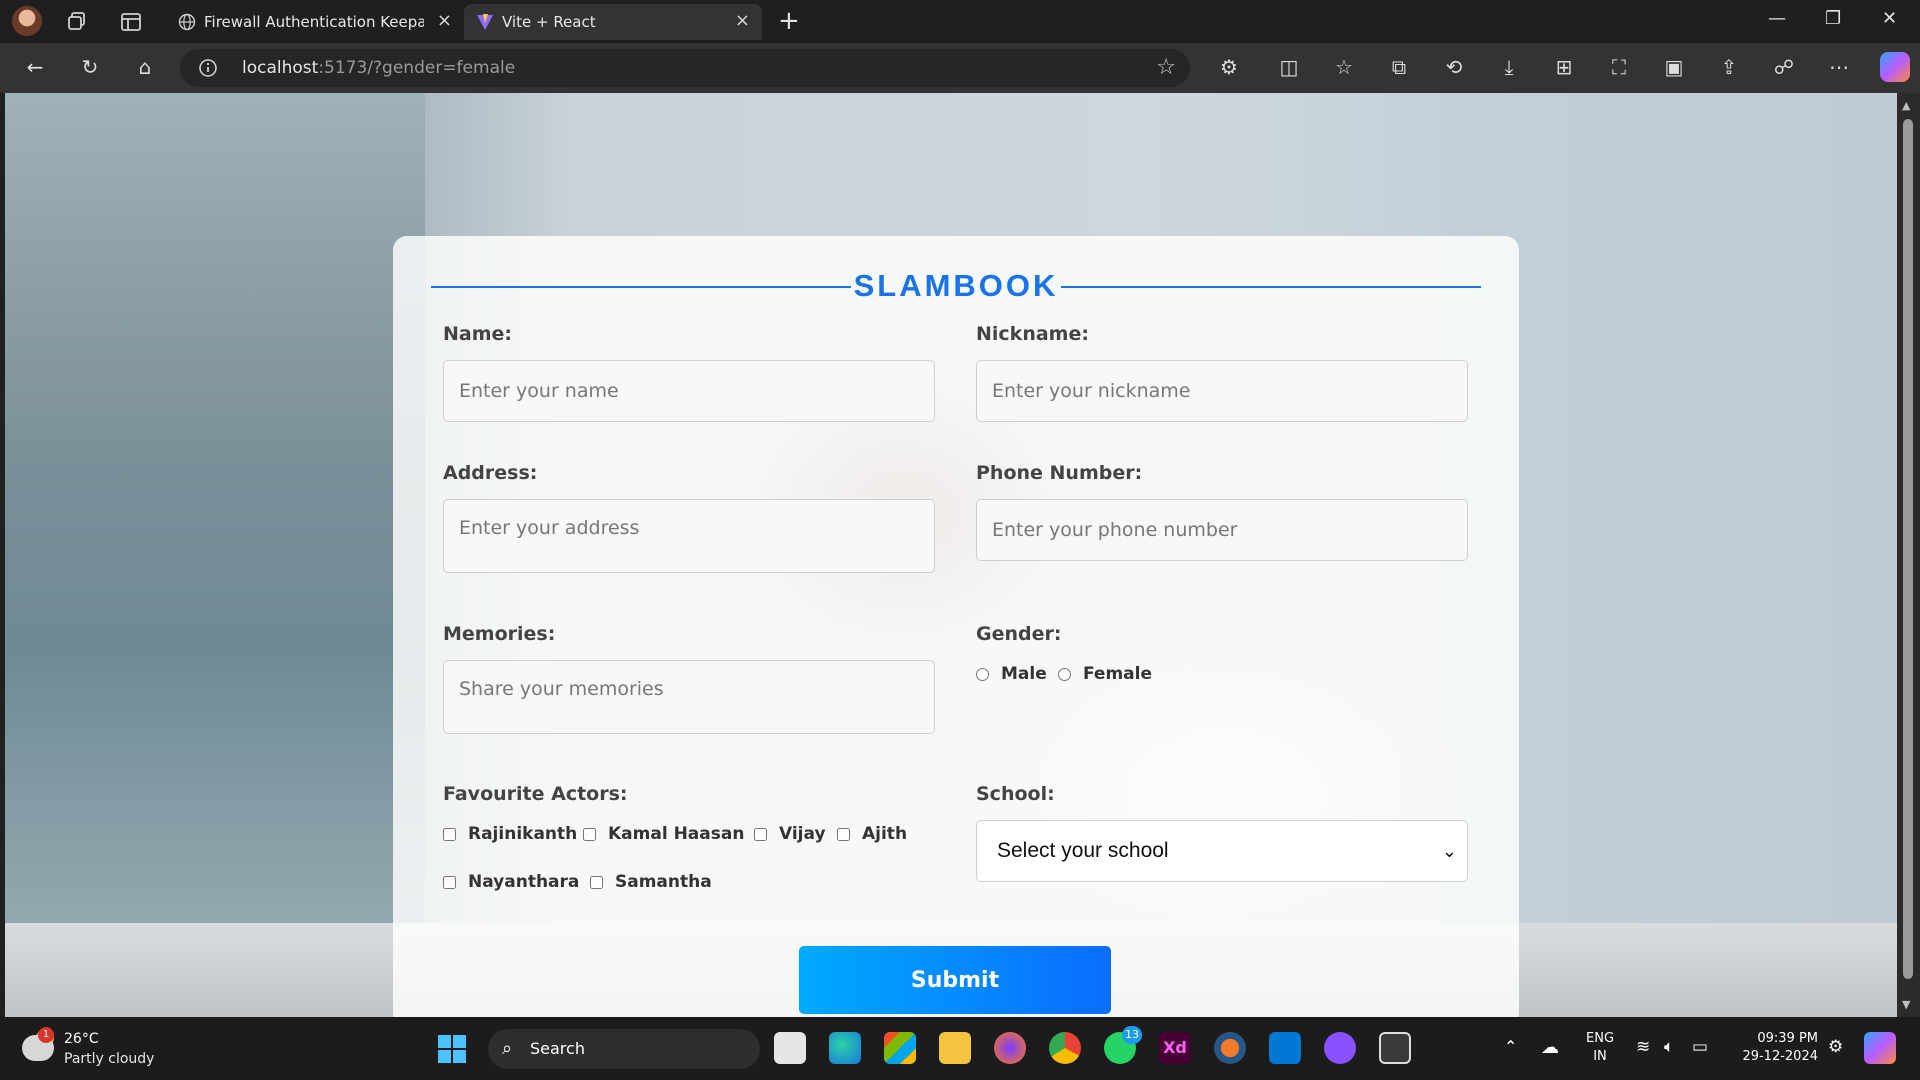 The height and width of the screenshot is (1080, 1920). What do you see at coordinates (1229, 67) in the screenshot?
I see `extensions-icon: ⚙` at bounding box center [1229, 67].